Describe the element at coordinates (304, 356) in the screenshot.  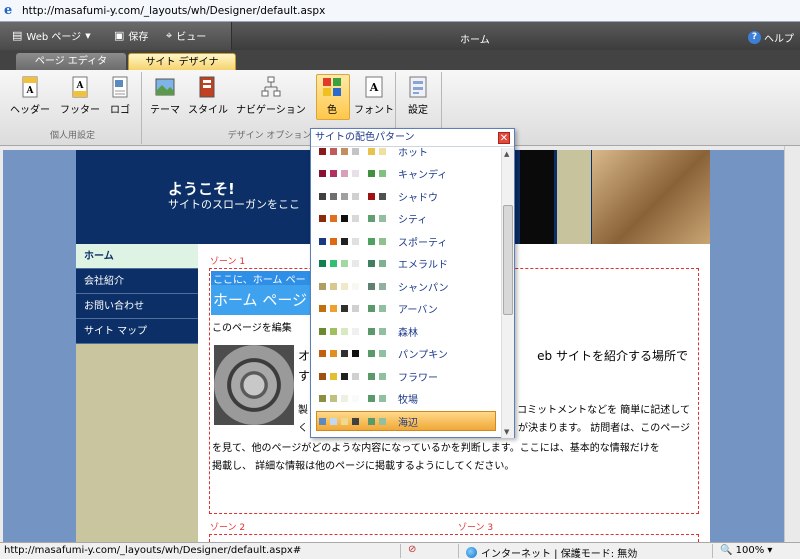
I see `intro-text-start: オ` at that location.